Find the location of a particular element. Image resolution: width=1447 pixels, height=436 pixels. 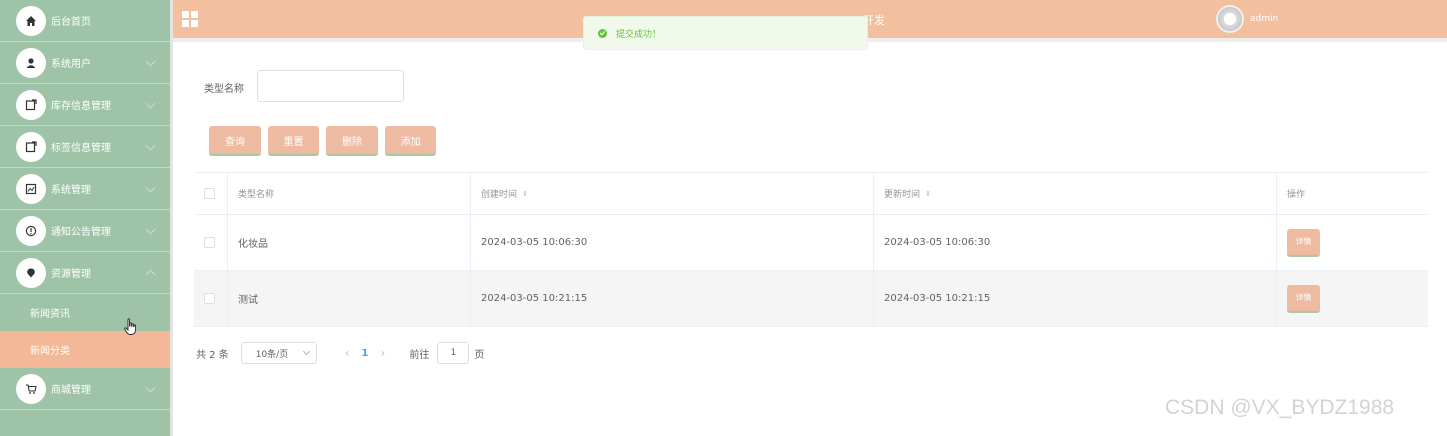

sidebar-item-label: 资源管理 is located at coordinates (71, 274).